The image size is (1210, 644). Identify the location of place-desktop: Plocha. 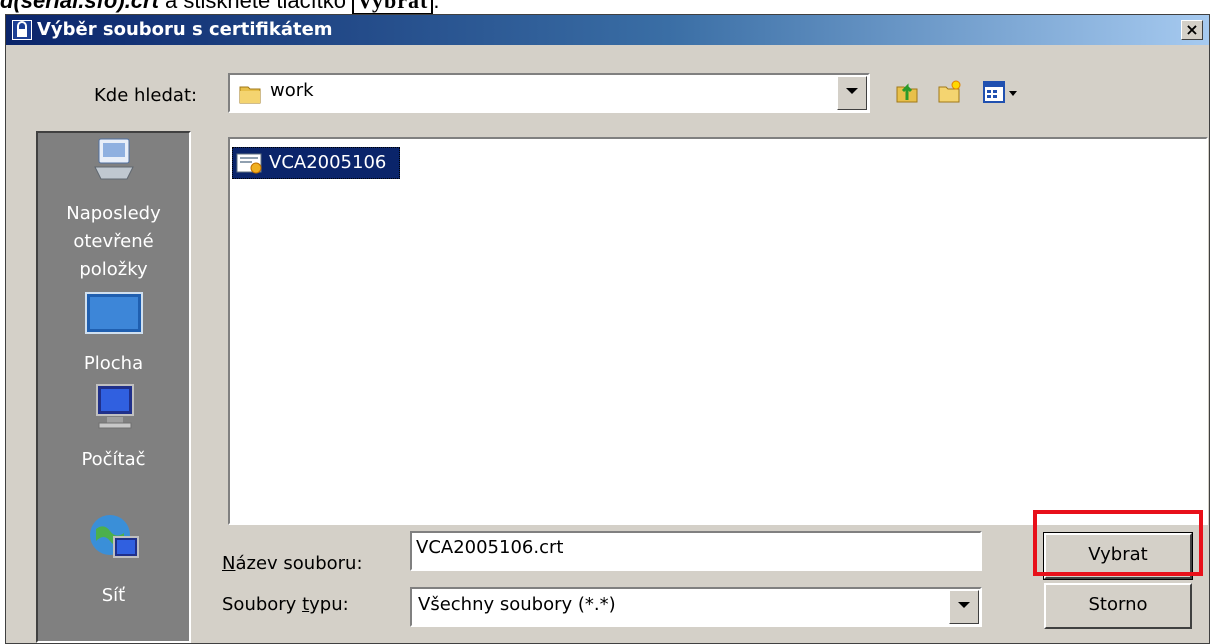
(113, 334).